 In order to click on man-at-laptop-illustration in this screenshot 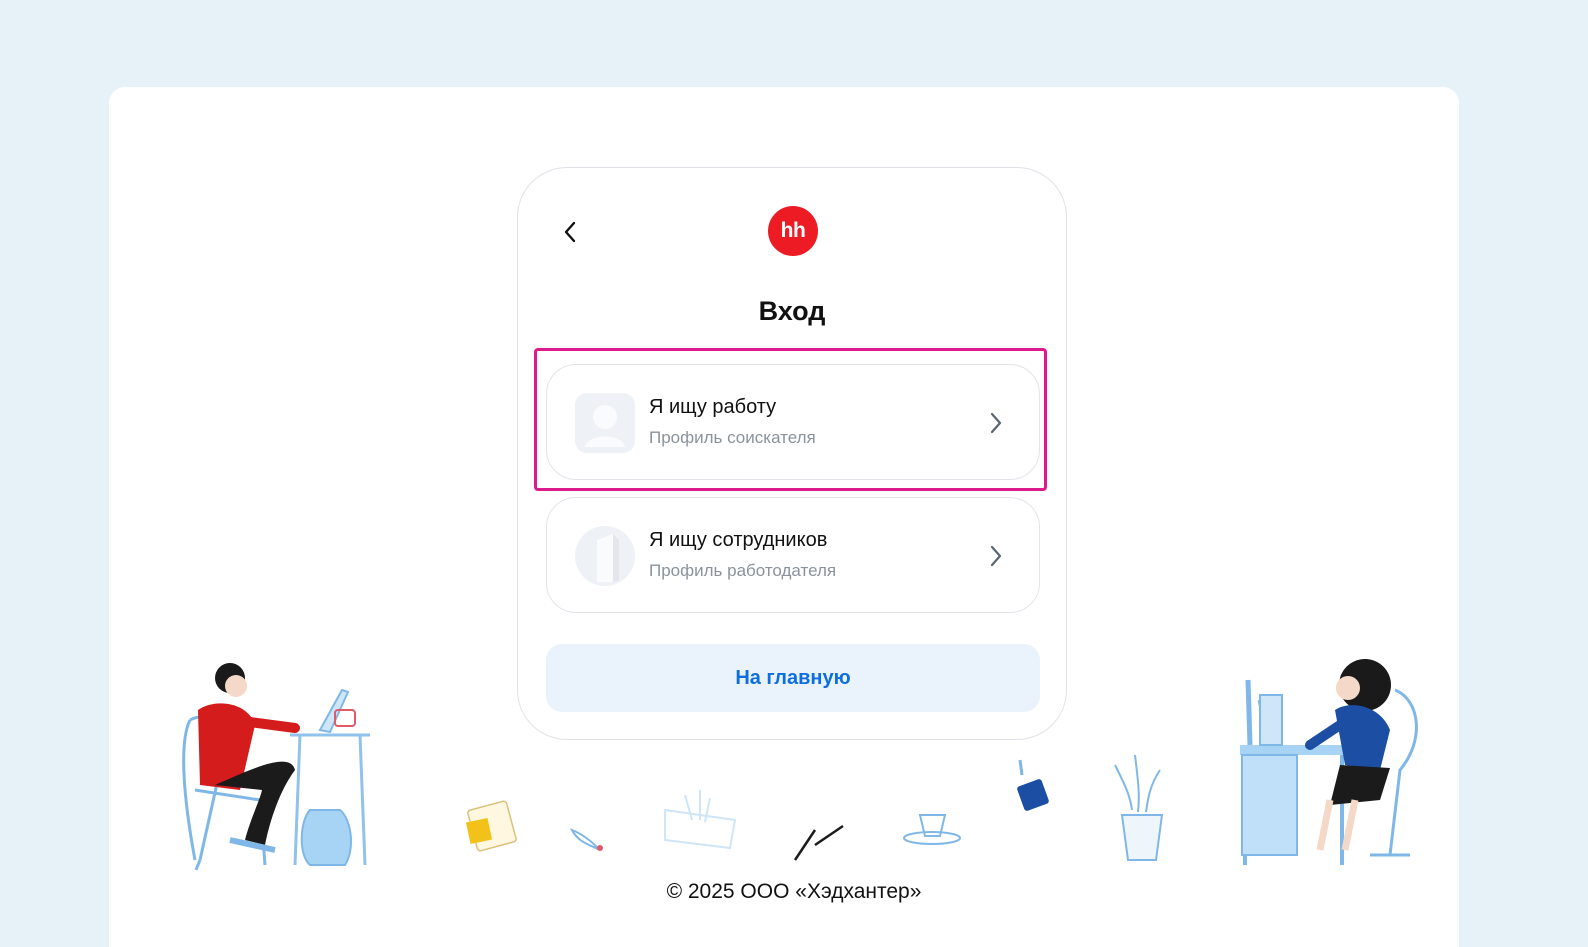, I will do `click(276, 767)`.